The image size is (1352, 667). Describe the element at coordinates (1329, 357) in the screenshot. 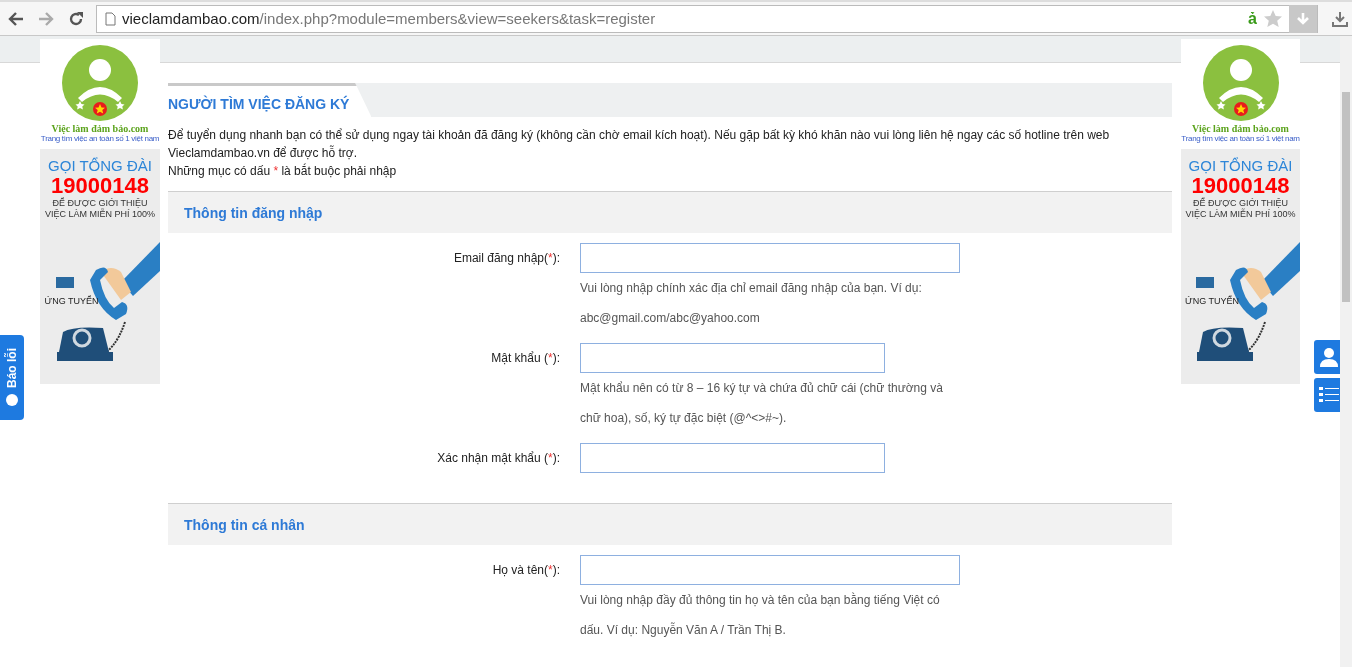

I see `user-icon` at that location.